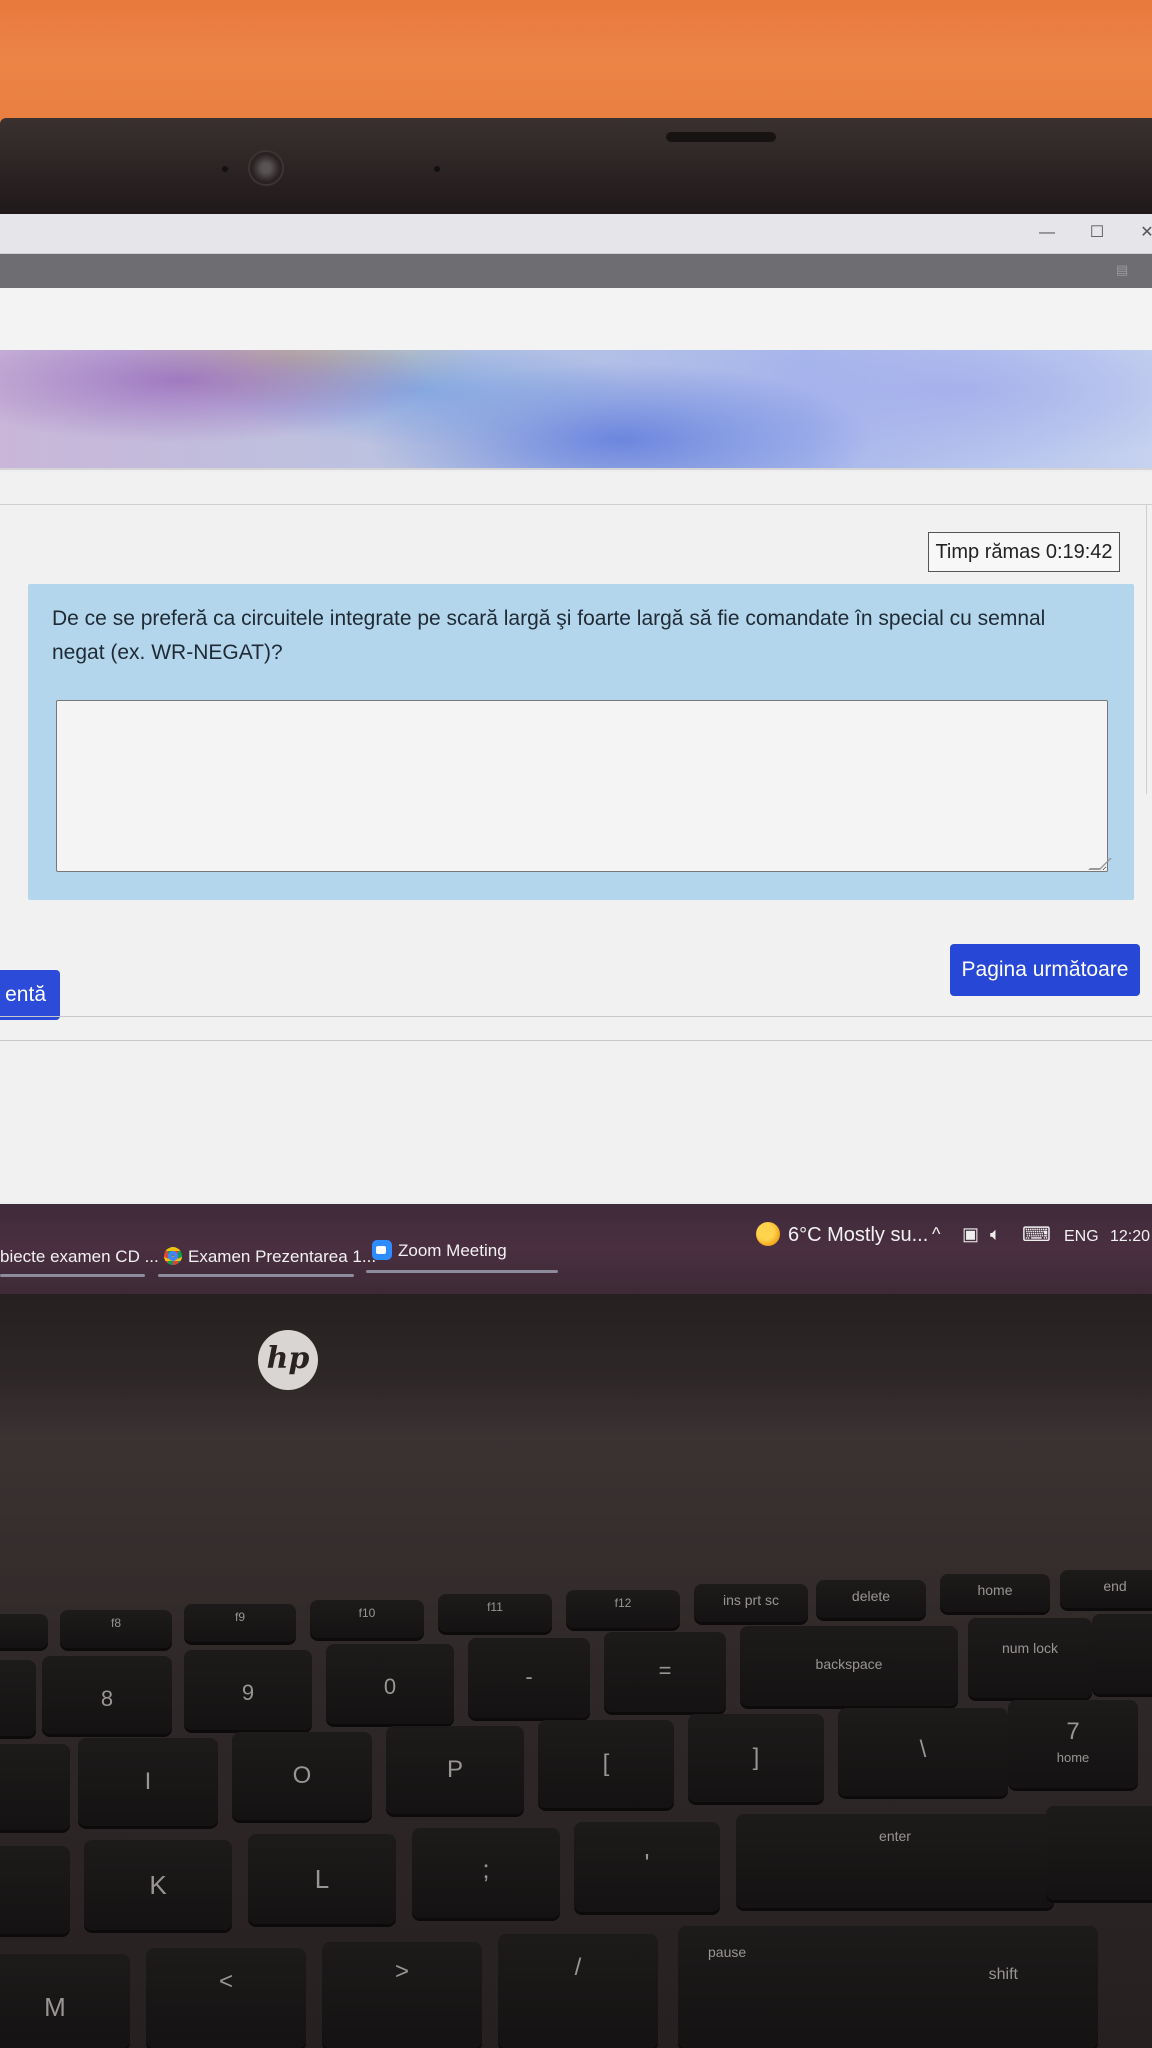 Image resolution: width=1152 pixels, height=2048 pixels. What do you see at coordinates (1122, 1654) in the screenshot?
I see `key-num-divide` at bounding box center [1122, 1654].